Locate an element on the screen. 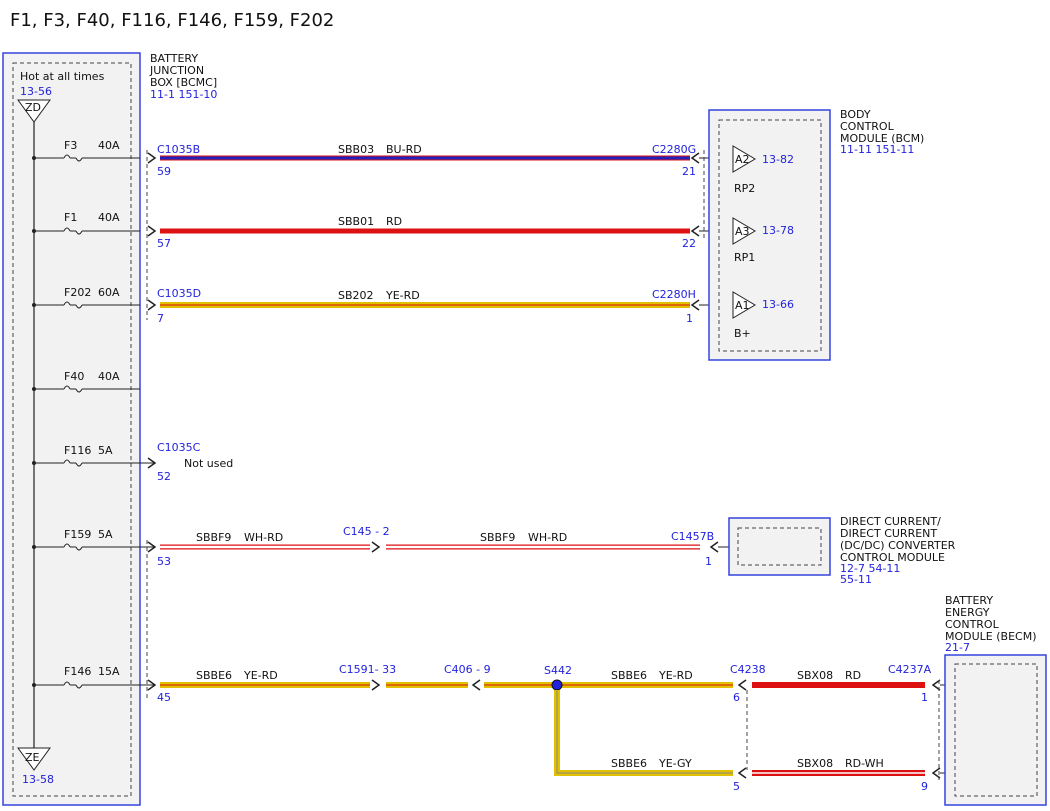 The height and width of the screenshot is (811, 1050). splice-dot is located at coordinates (557, 685).